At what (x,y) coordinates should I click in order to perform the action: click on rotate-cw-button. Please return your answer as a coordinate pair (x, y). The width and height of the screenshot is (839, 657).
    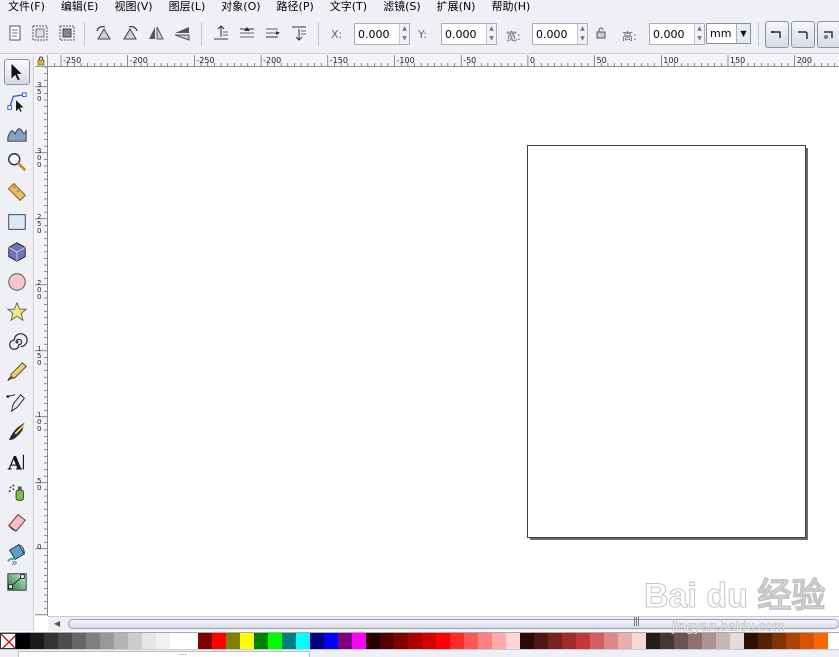
    Looking at the image, I should click on (130, 33).